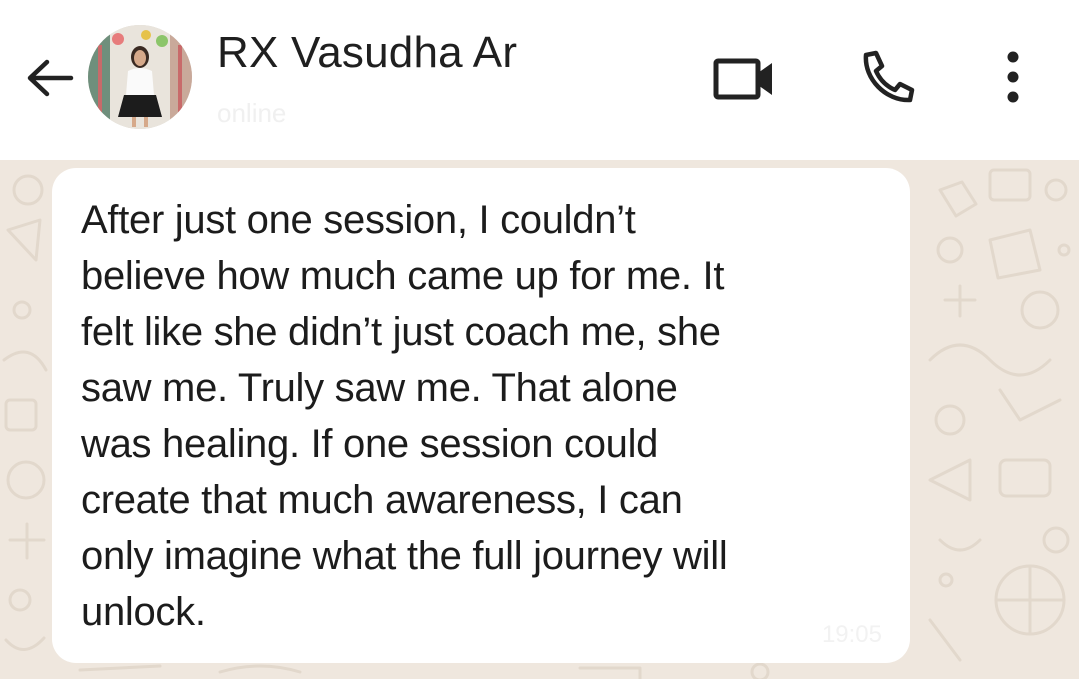 The height and width of the screenshot is (679, 1079). Describe the element at coordinates (851, 634) in the screenshot. I see `message-time: 19:05` at that location.